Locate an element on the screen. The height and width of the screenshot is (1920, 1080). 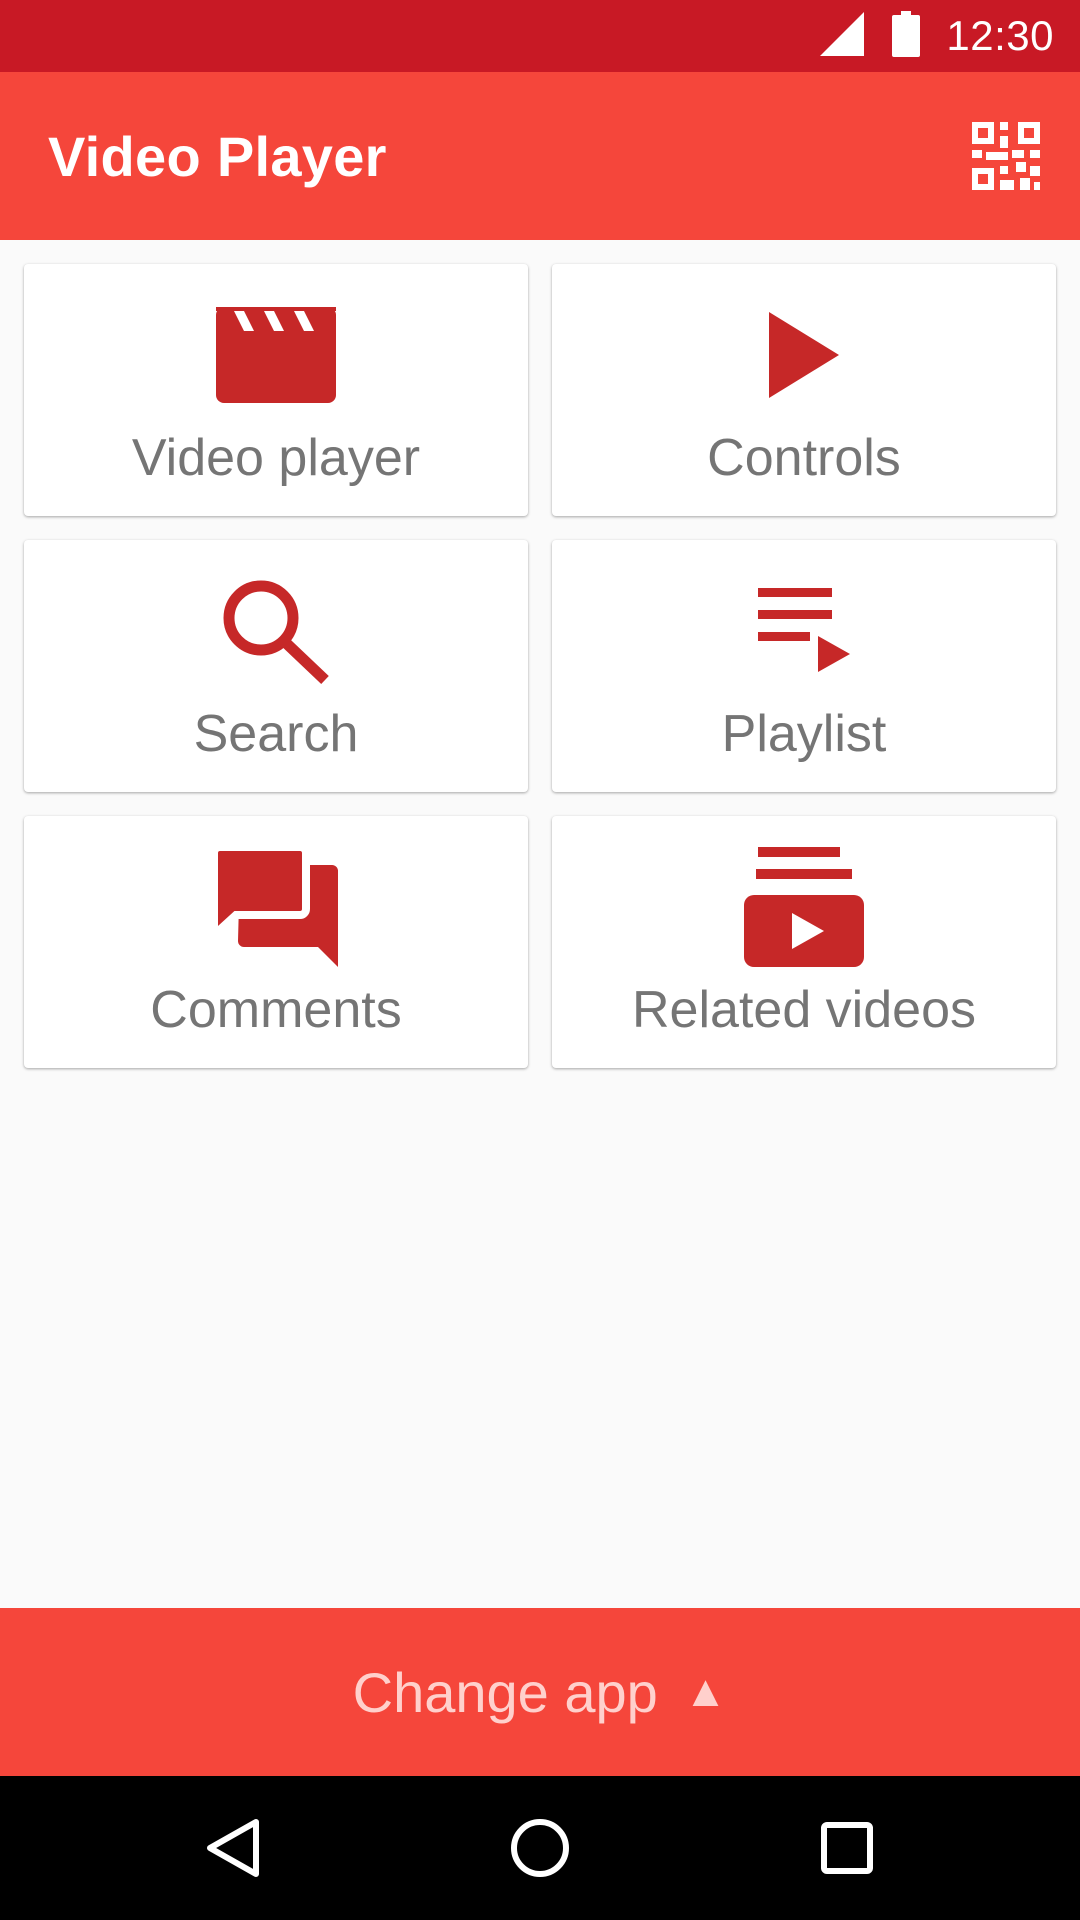
back-icon is located at coordinates (233, 1848).